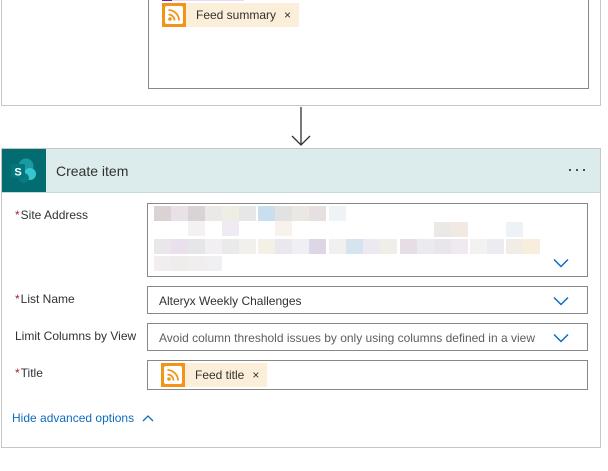 This screenshot has height=471, width=608. Describe the element at coordinates (230, 301) in the screenshot. I see `list-name-value: Alteryx Weekly Challenges` at that location.